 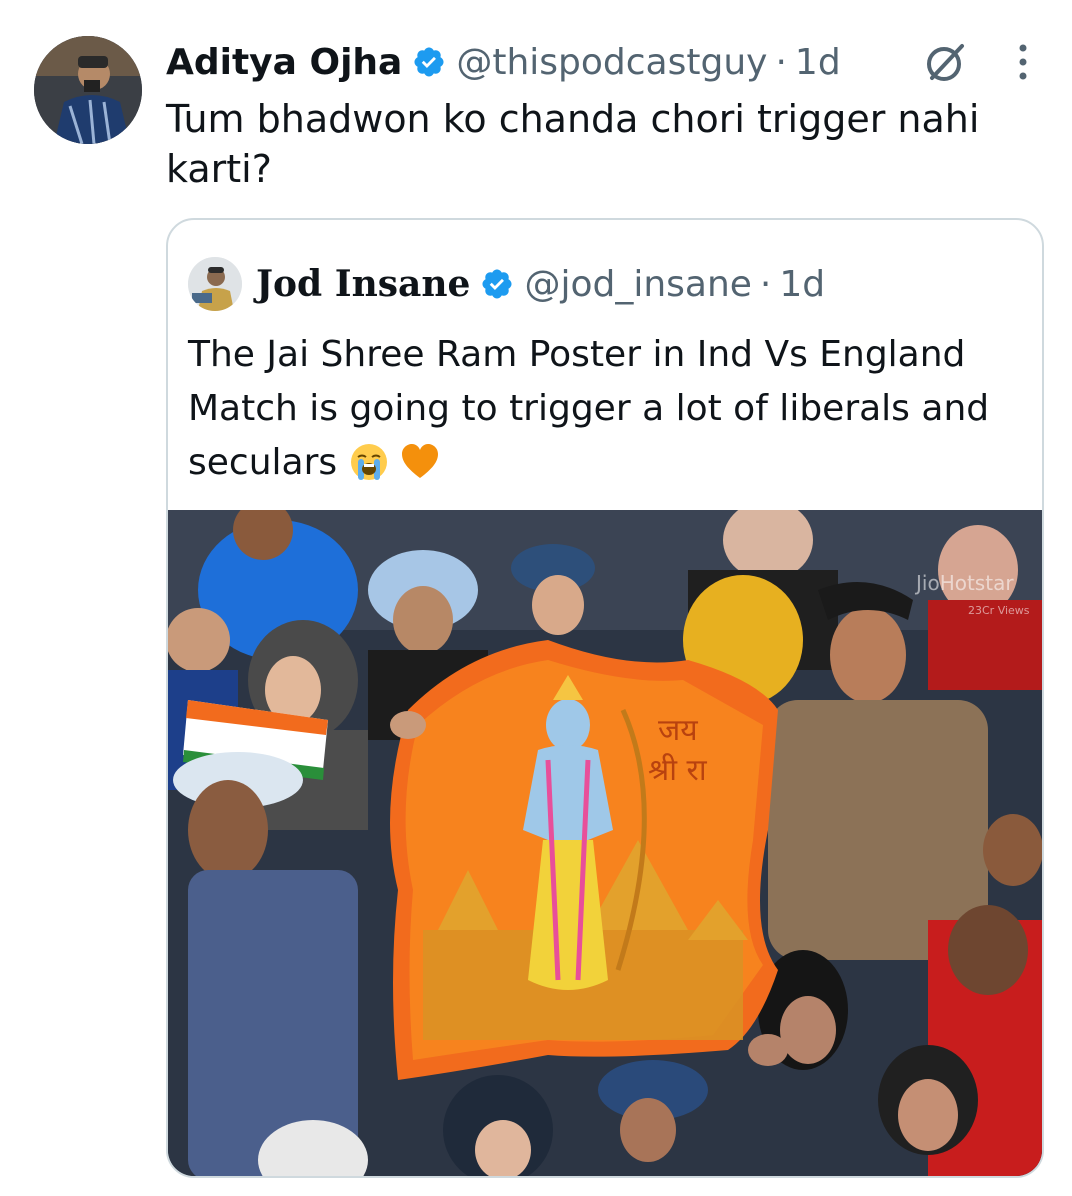 I want to click on orange-heart-icon, so click(x=420, y=461).